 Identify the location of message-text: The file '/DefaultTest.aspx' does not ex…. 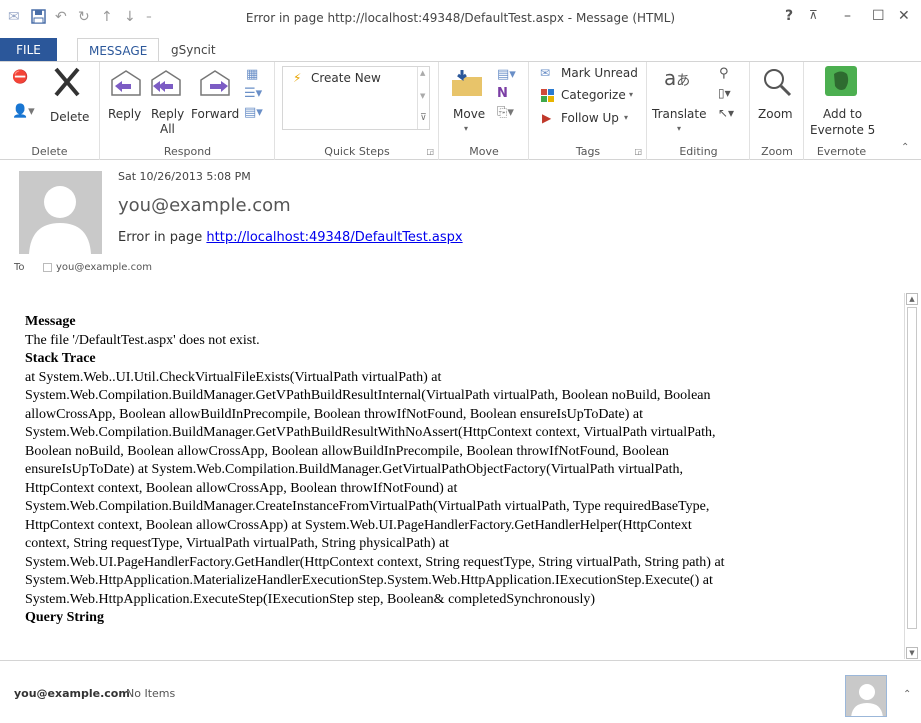
(142, 340).